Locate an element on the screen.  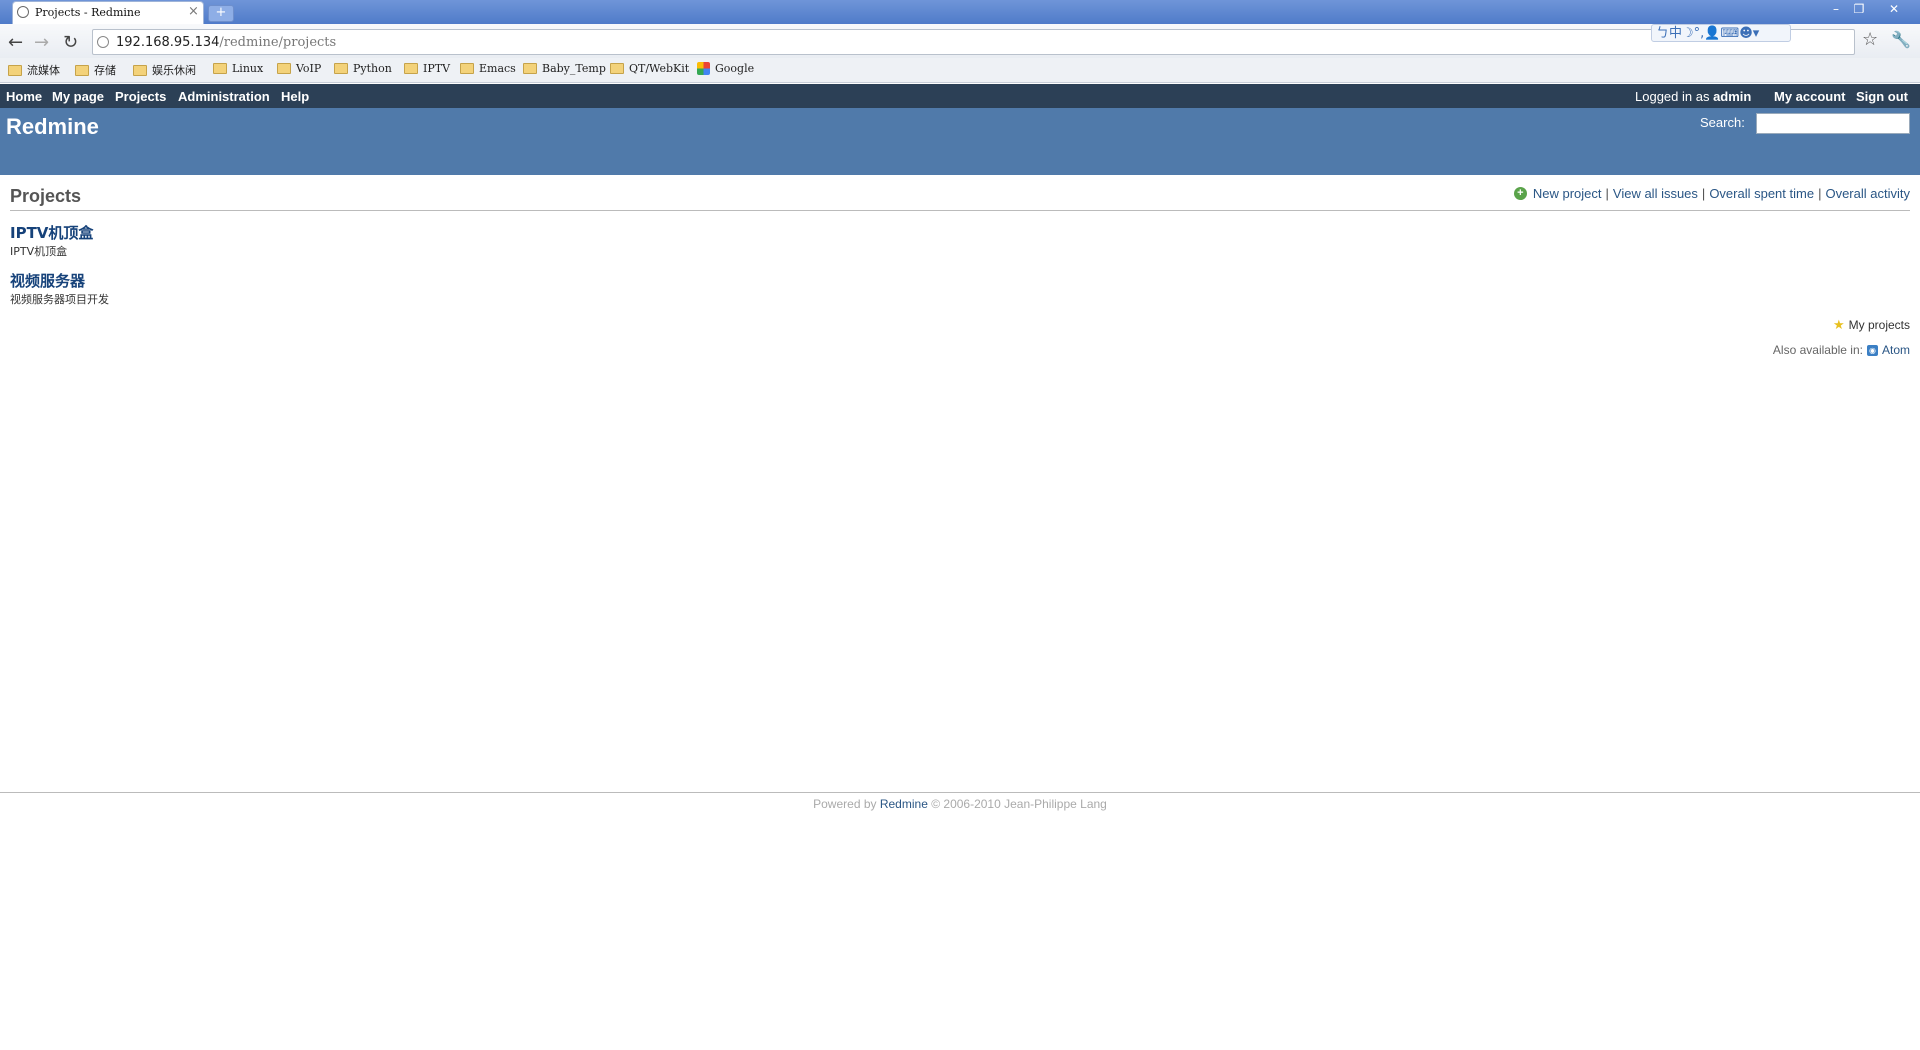
bookmark-item: Google is located at coordinates (725, 68).